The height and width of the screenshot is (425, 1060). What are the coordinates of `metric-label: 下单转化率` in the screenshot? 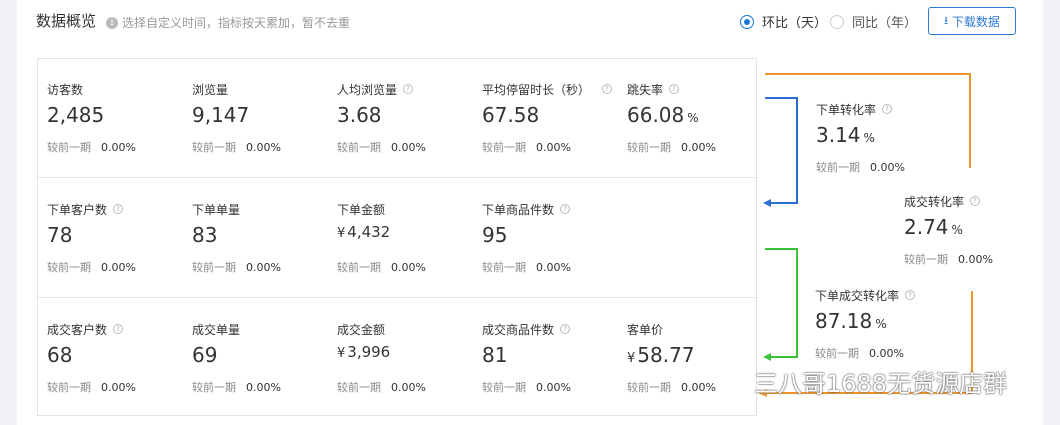 It's located at (846, 109).